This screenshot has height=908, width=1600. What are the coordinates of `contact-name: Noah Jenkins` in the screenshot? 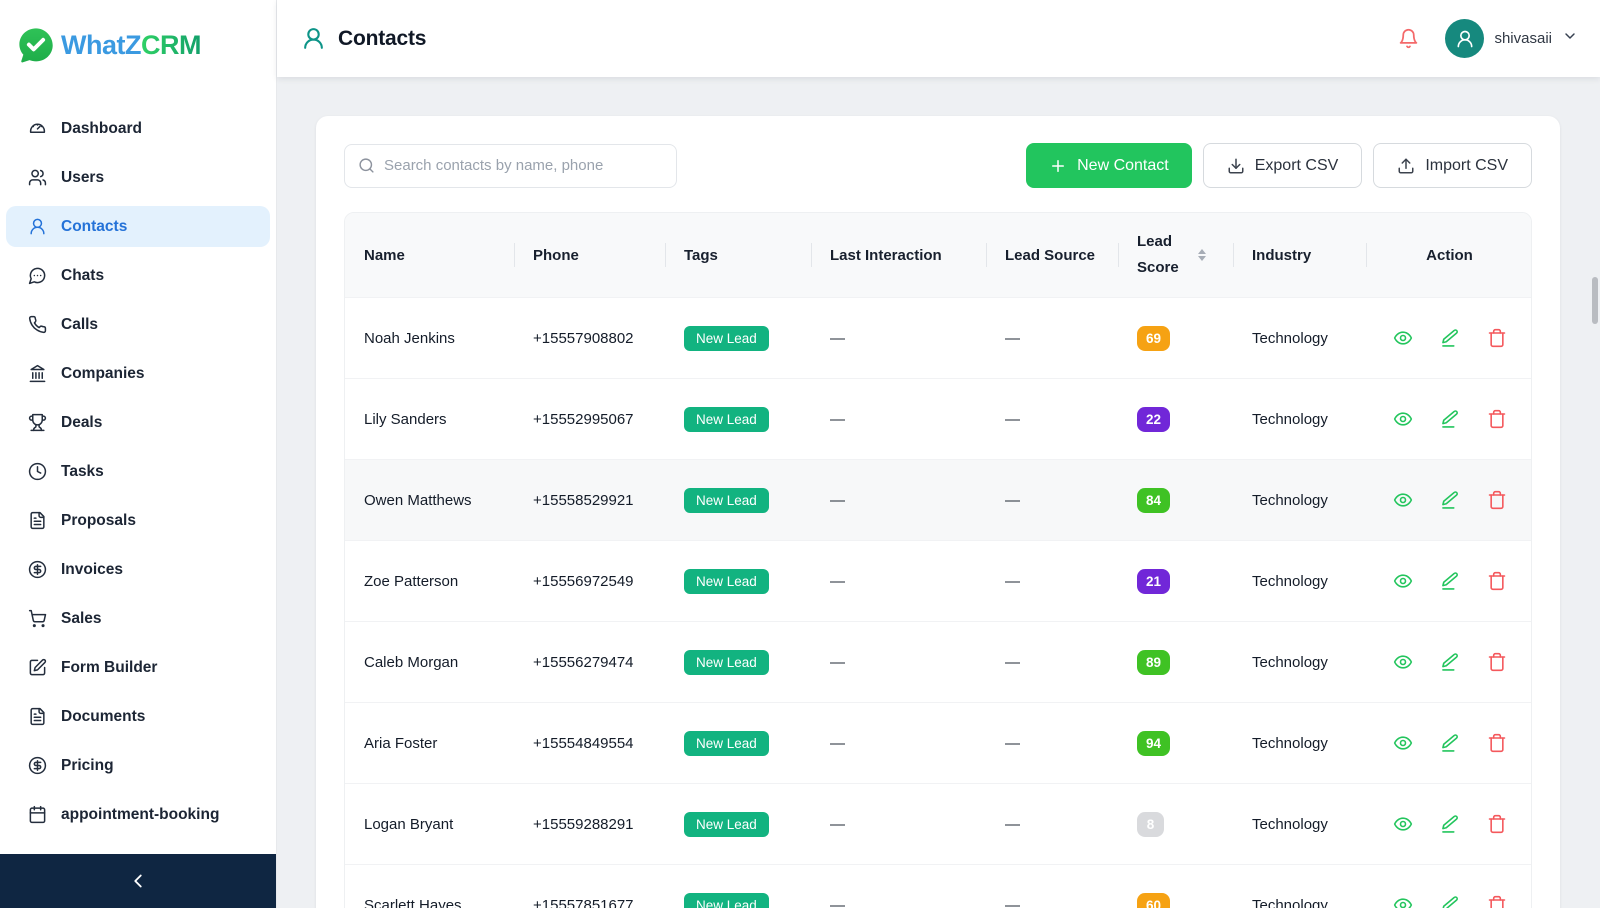 It's located at (409, 338).